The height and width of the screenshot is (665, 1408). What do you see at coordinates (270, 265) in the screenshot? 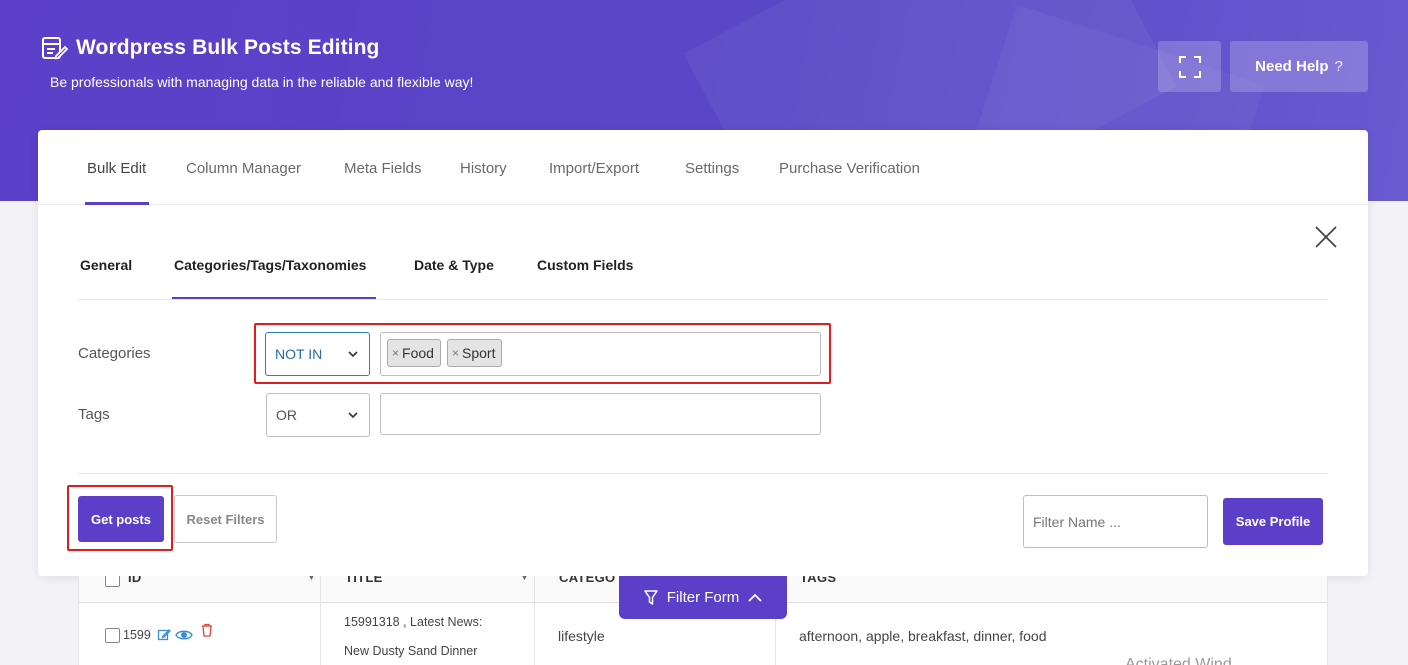
I see `tab-categories-tags-taxonomies: Categories/Tags/Taxonomies` at bounding box center [270, 265].